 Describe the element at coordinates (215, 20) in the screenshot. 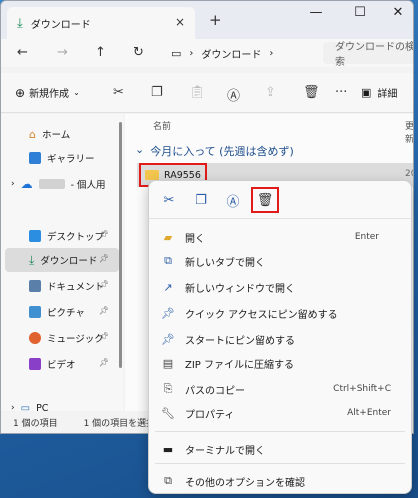

I see `new-tab-button: +` at that location.